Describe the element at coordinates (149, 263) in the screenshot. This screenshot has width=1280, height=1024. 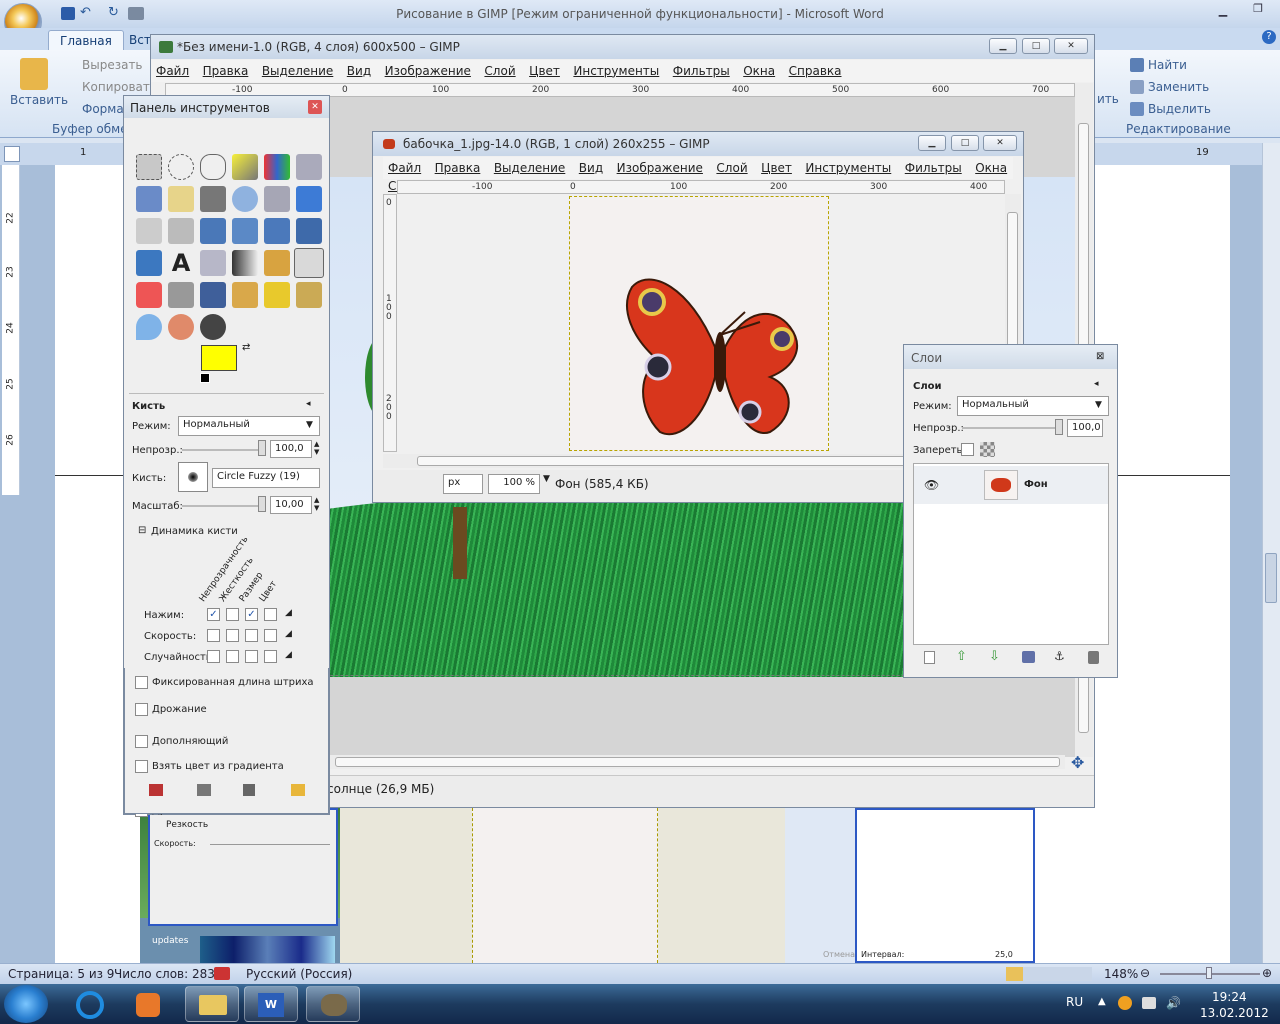
I see `flip-icon` at that location.